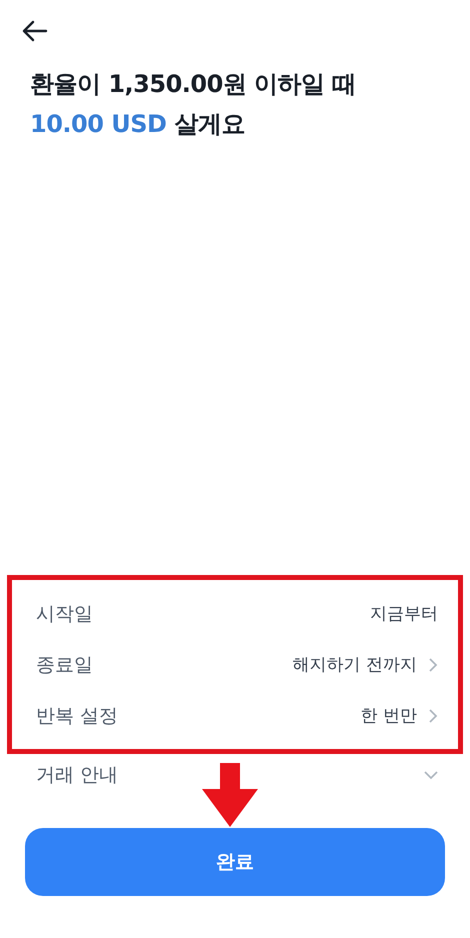 The height and width of the screenshot is (938, 470). I want to click on info-label: 거래 안내, so click(77, 775).